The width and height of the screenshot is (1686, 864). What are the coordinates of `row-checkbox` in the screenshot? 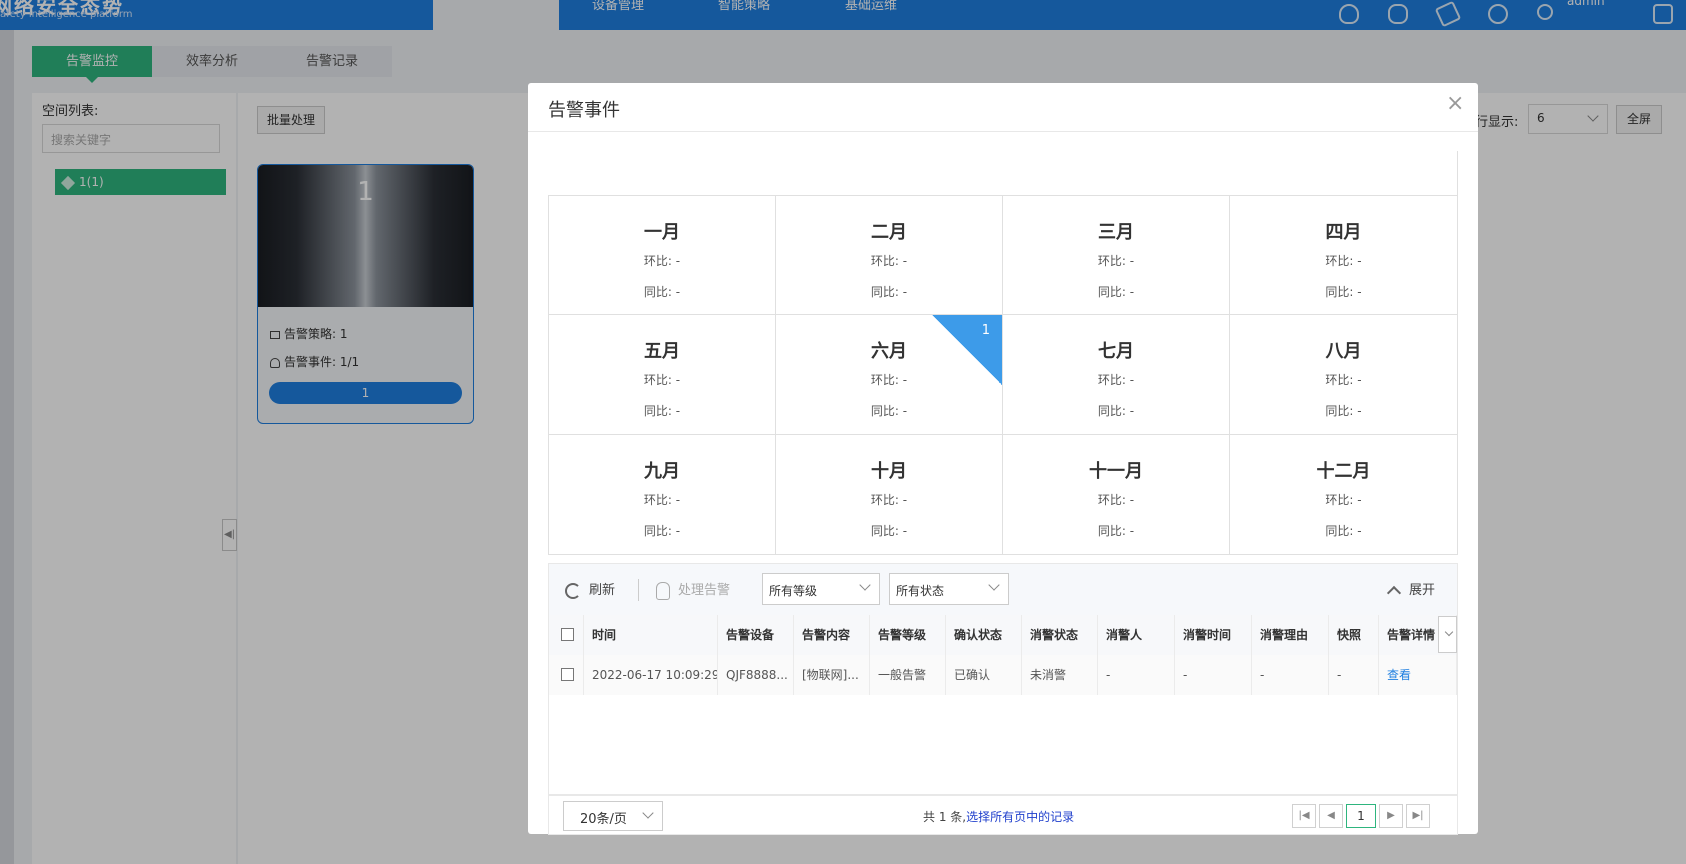 It's located at (567, 674).